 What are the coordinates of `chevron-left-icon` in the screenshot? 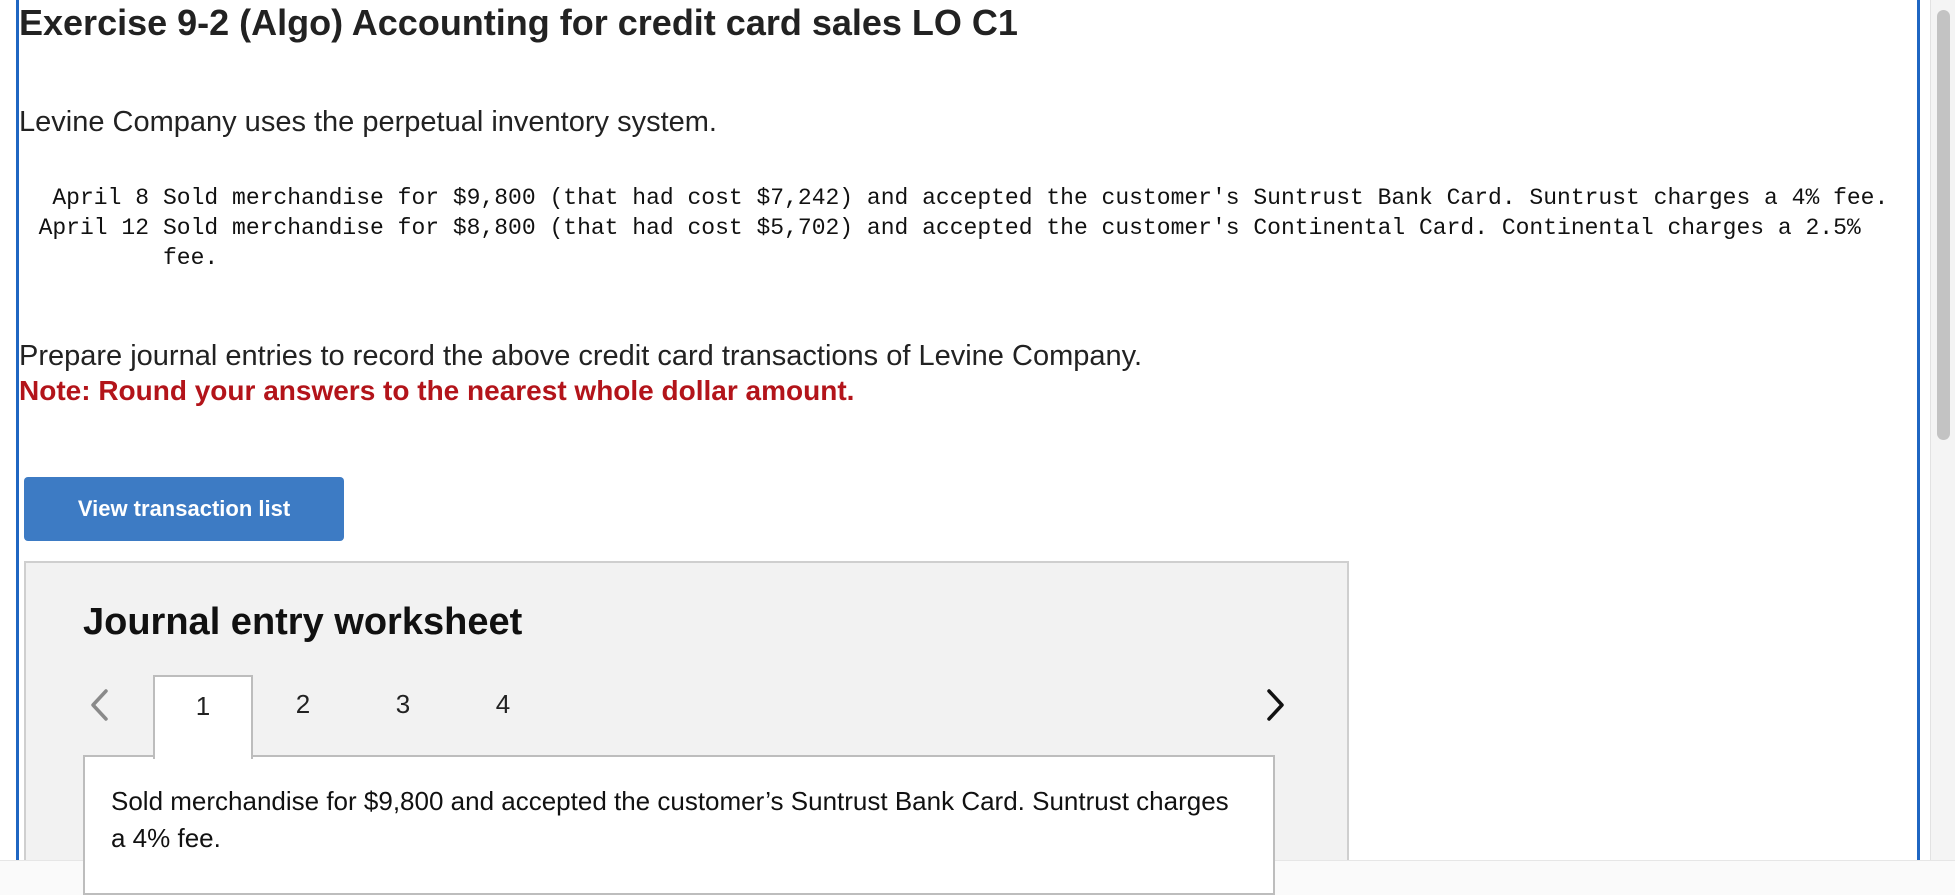 It's located at (99, 705).